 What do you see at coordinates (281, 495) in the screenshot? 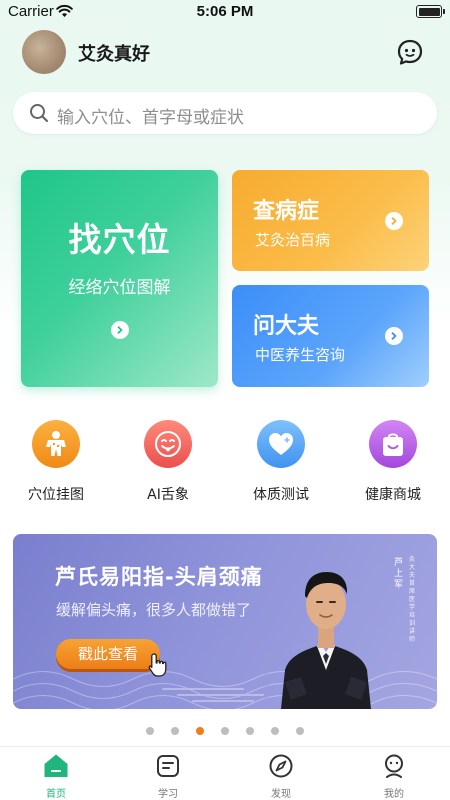
I see `quick-function-label: 体质测试` at bounding box center [281, 495].